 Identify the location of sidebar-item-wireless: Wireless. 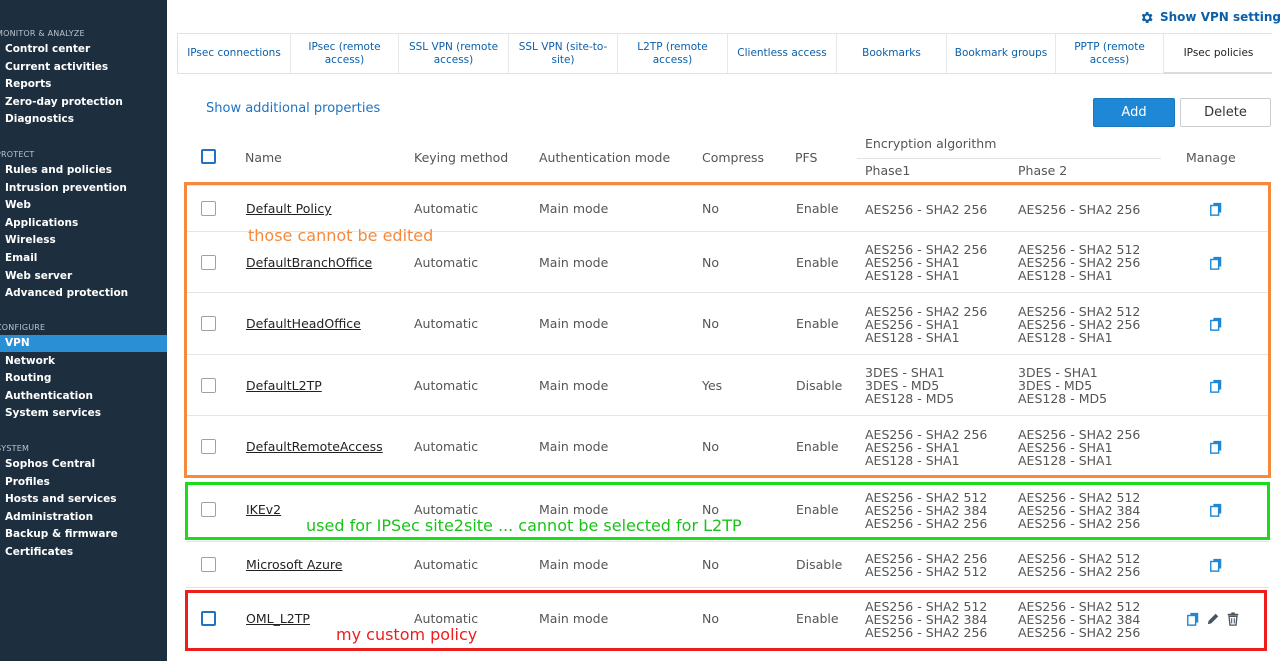
(83, 240).